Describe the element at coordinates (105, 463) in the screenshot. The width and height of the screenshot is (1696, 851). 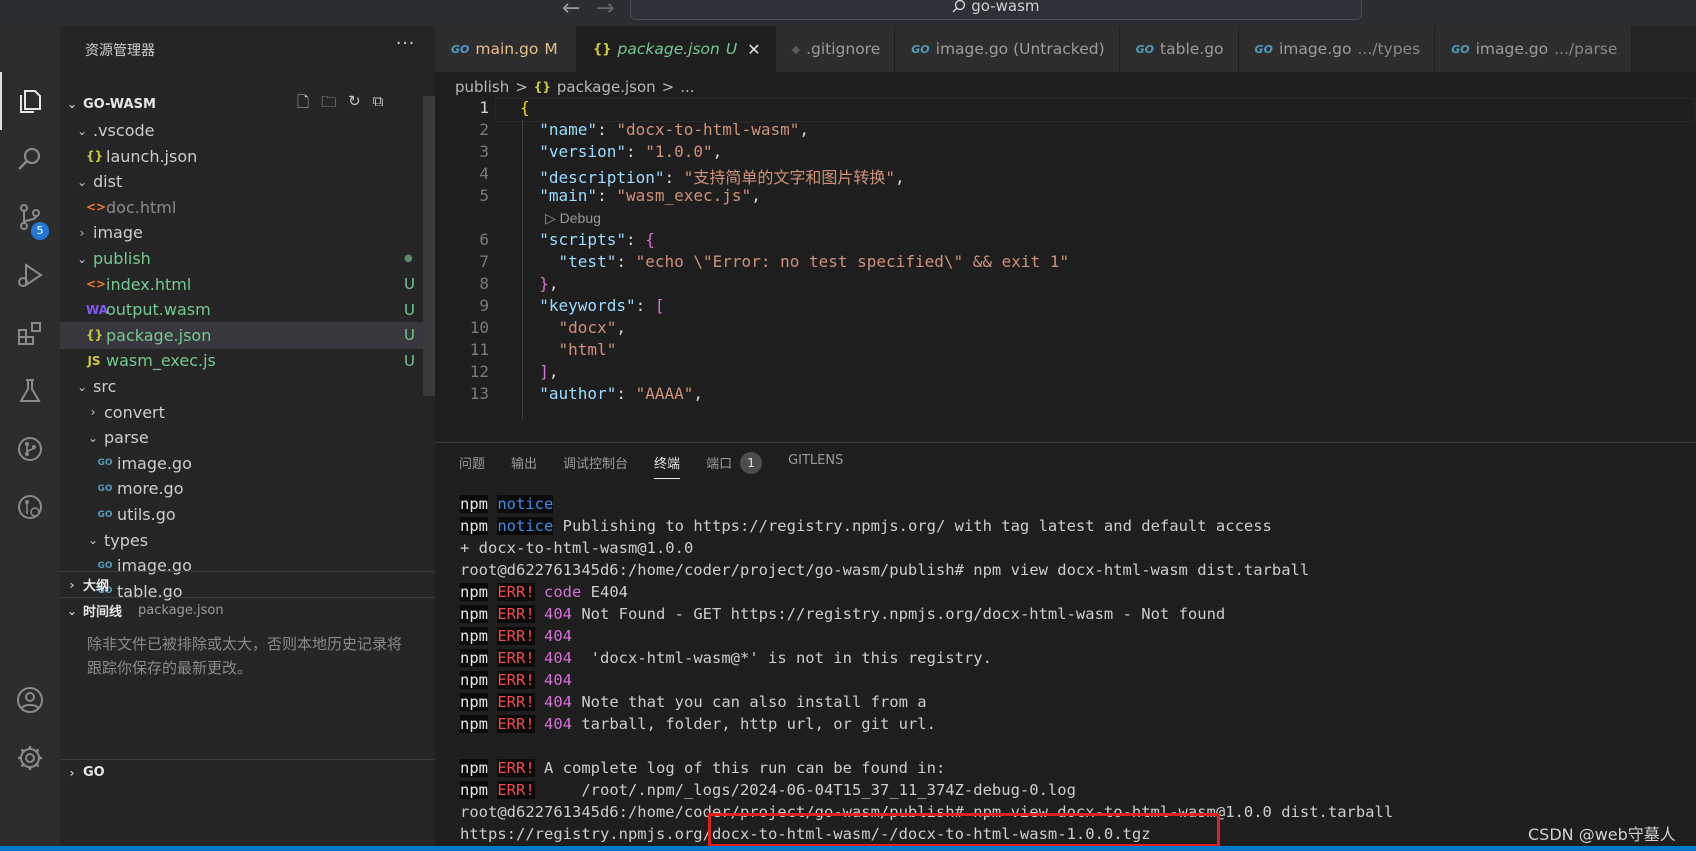
I see `go-file-icon: GO` at that location.